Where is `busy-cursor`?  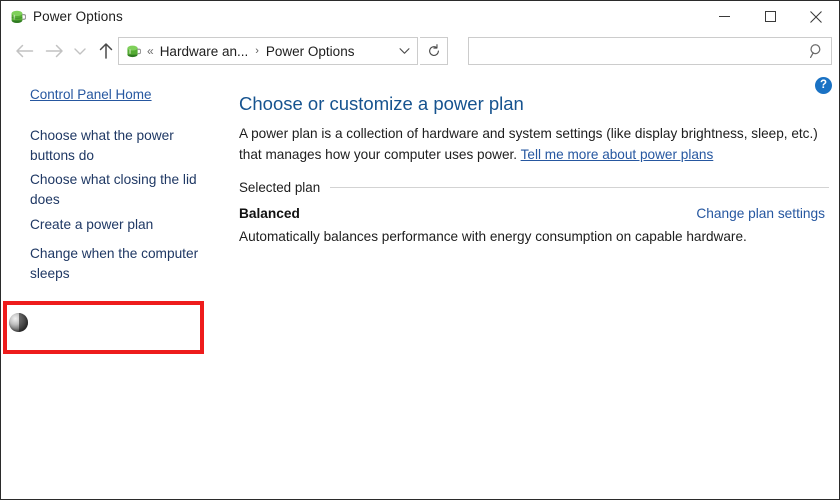
busy-cursor is located at coordinates (18, 322).